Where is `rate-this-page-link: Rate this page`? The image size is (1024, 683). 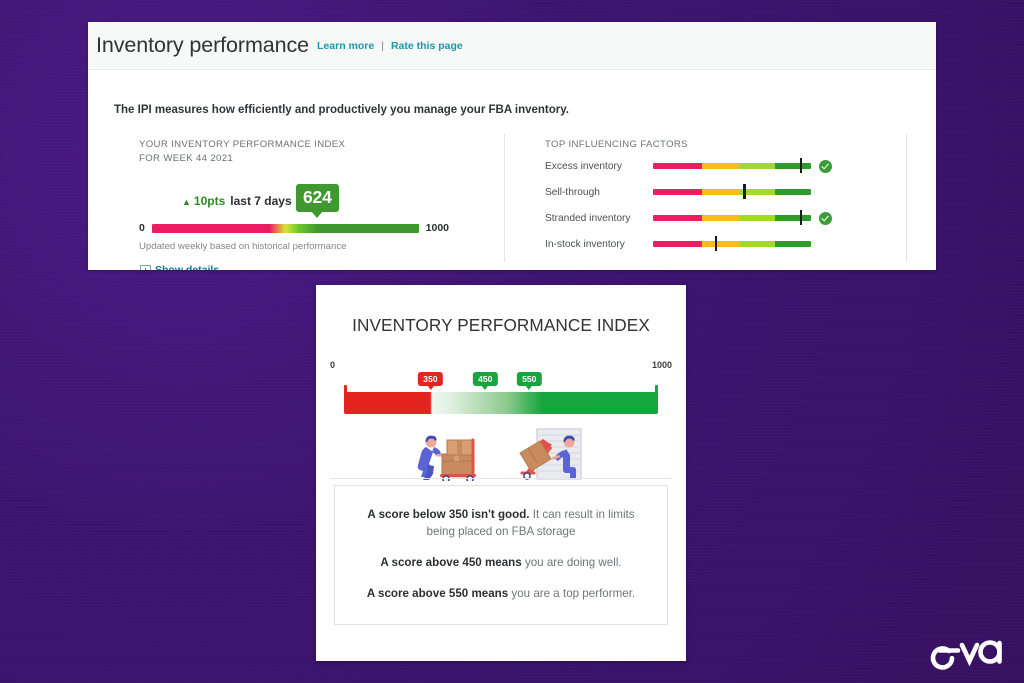 rate-this-page-link: Rate this page is located at coordinates (427, 46).